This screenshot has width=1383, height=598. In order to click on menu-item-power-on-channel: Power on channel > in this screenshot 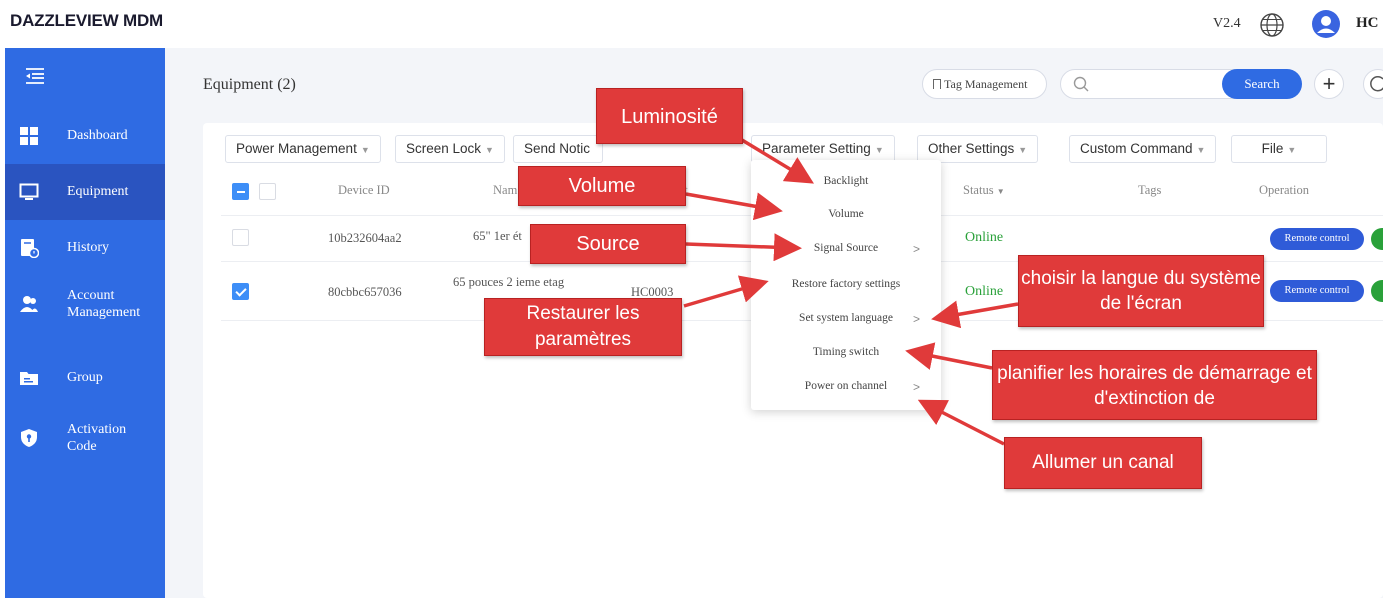, I will do `click(846, 387)`.